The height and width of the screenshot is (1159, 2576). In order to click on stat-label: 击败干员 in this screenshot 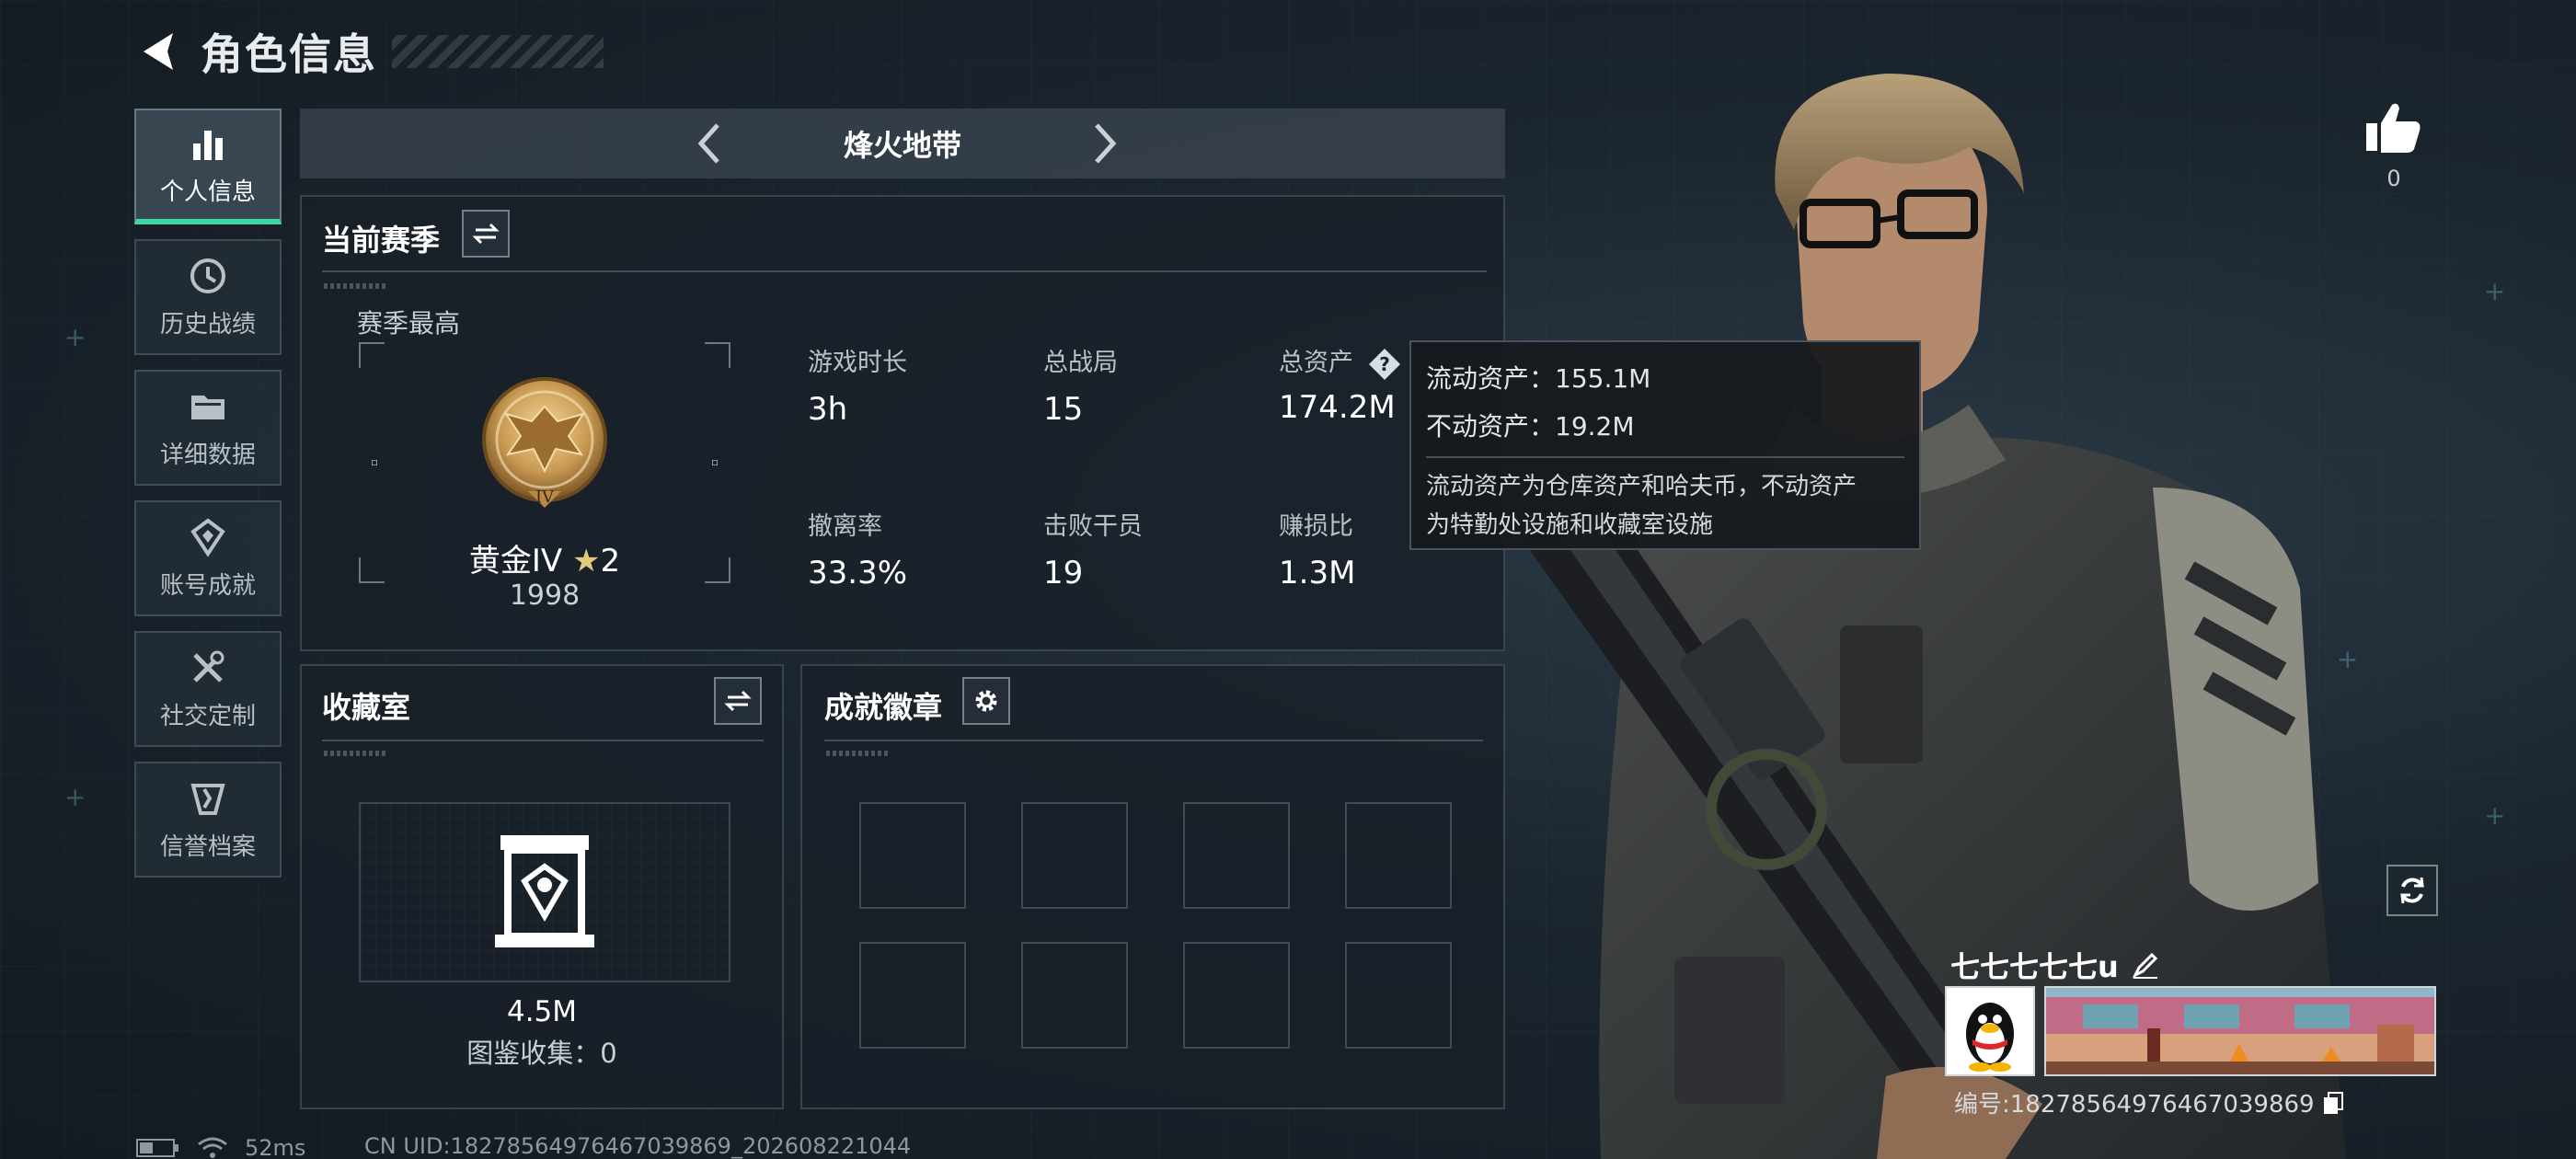, I will do `click(1093, 526)`.